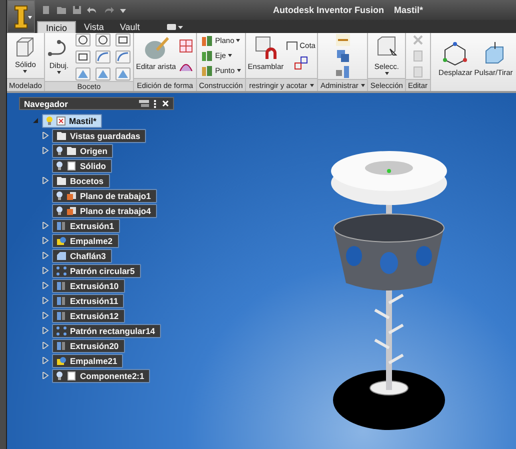 The width and height of the screenshot is (516, 449). Describe the element at coordinates (104, 211) in the screenshot. I see `tree-node: Plano de trabajo4` at that location.